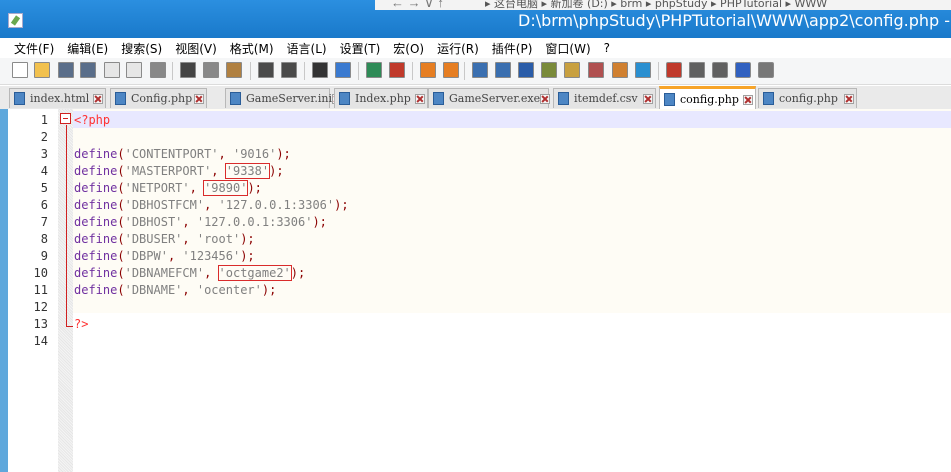  I want to click on code-line: define('DBUSER', 'root');, so click(164, 239).